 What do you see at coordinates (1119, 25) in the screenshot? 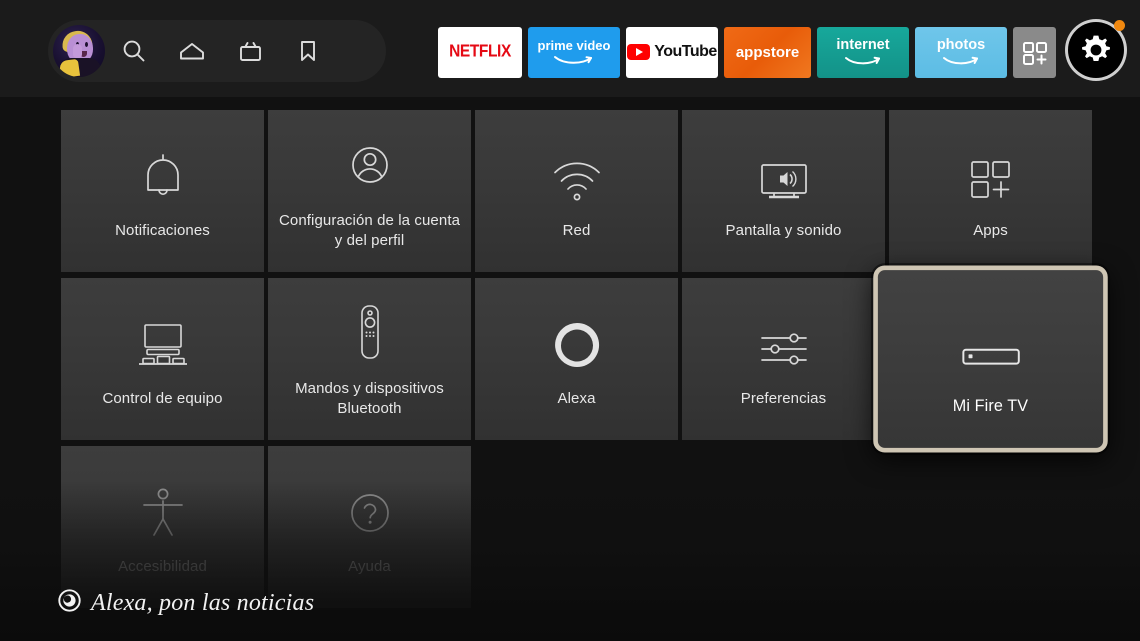
I see `notification-badge` at bounding box center [1119, 25].